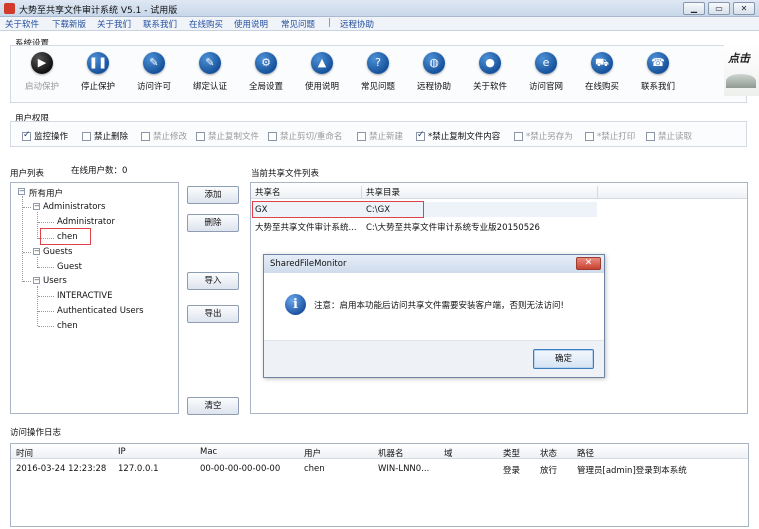 This screenshot has width=759, height=529. What do you see at coordinates (69, 24) in the screenshot?
I see `menu-download: 下载新版` at bounding box center [69, 24].